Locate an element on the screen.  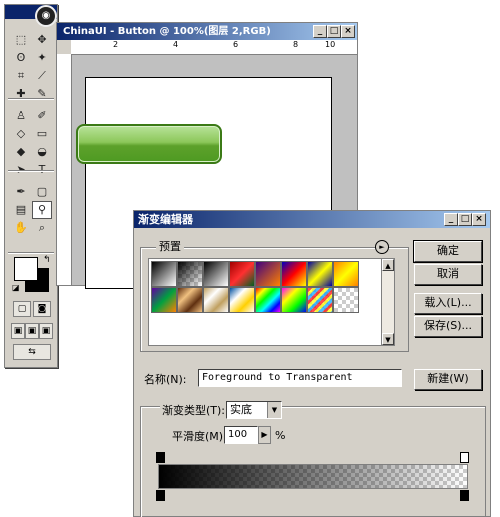
document-titlebar: ChinaUI - Button @ 100%(图层 2,RGB) is located at coordinates (207, 31).